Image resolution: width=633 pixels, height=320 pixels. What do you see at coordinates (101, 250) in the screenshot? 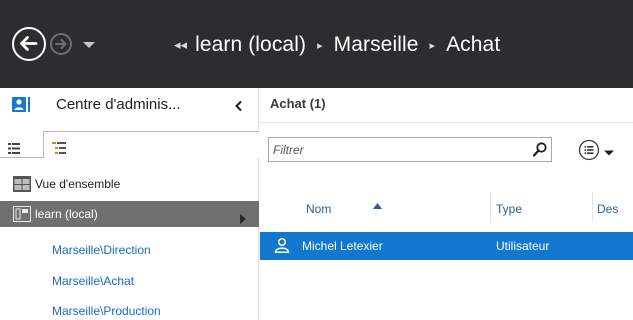
I see `nav-subitem-label: Marseille\Direction` at bounding box center [101, 250].